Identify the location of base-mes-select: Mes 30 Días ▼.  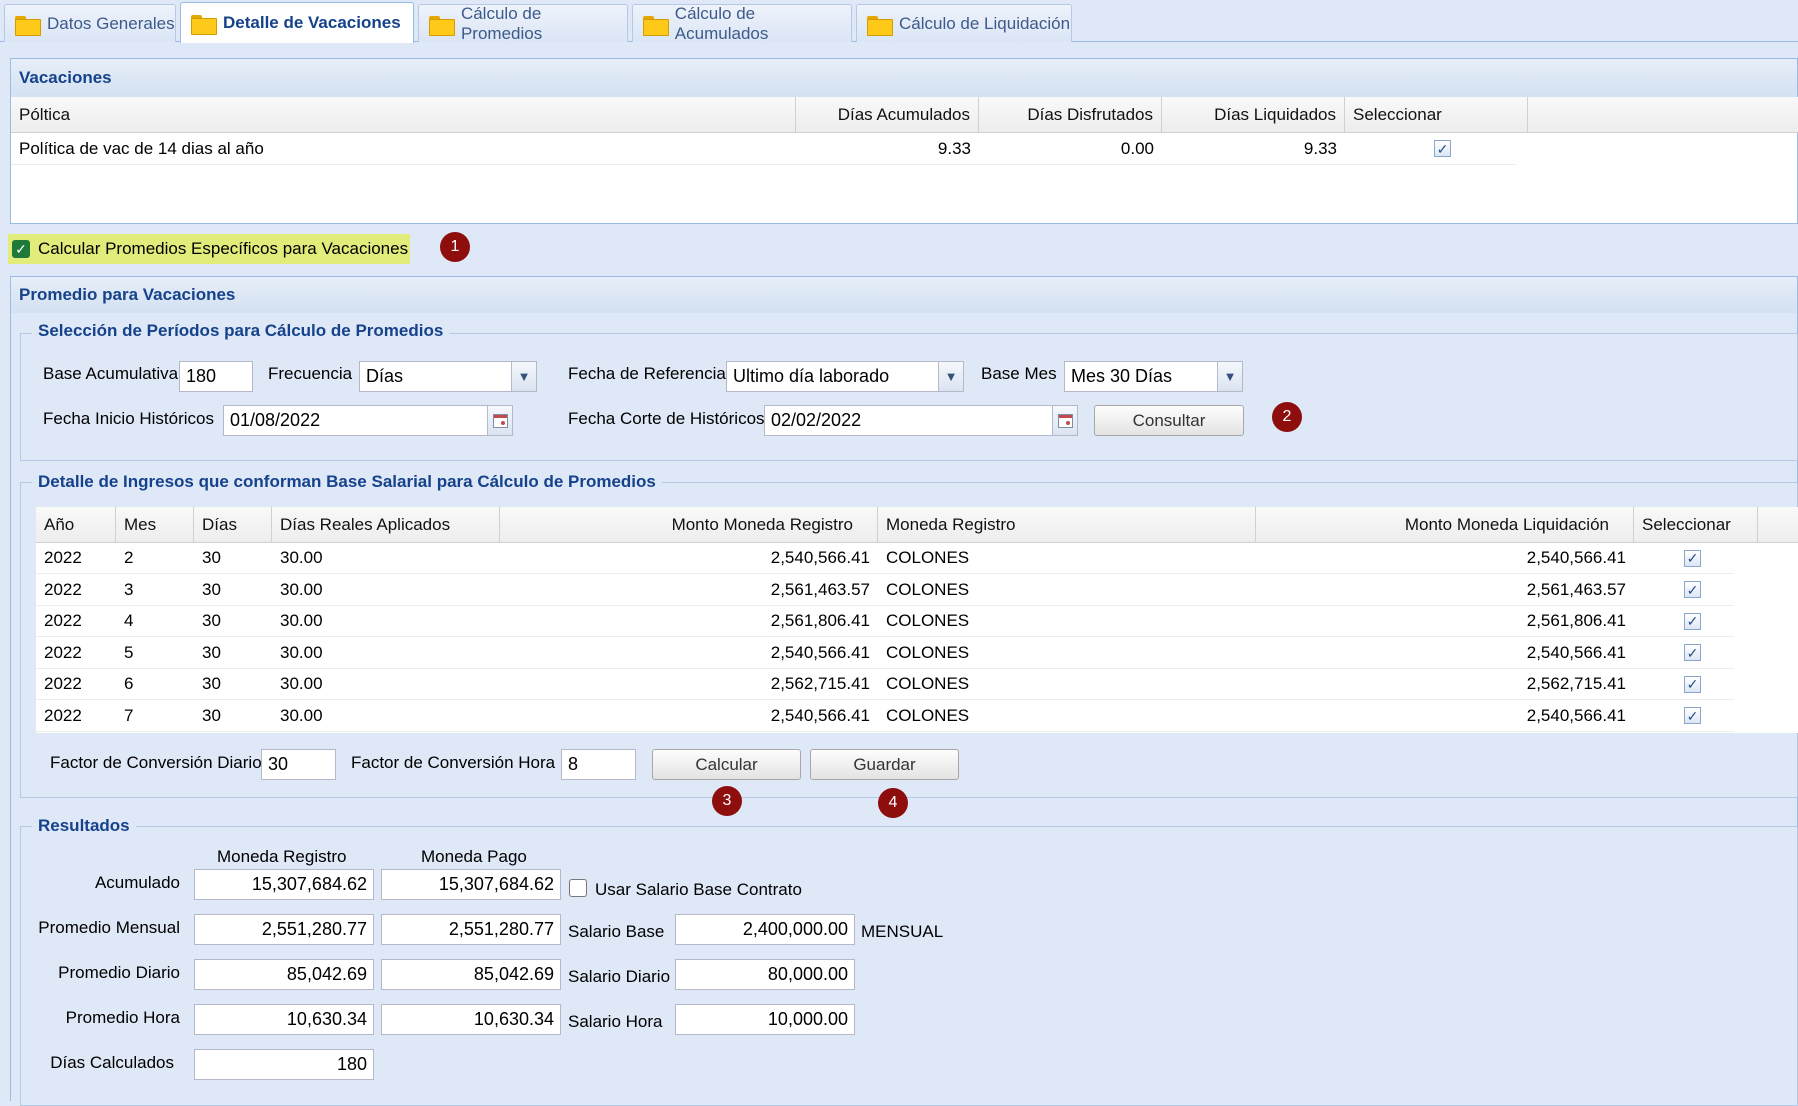
(1153, 376).